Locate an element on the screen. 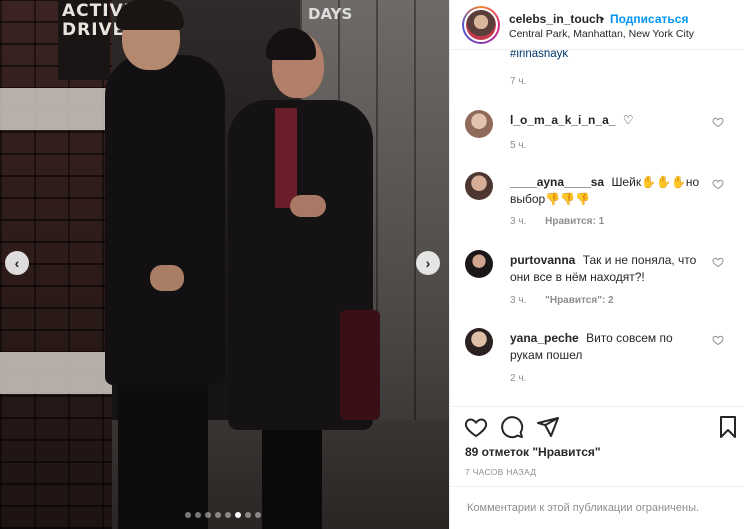  carousel-prev-button: ‹ is located at coordinates (17, 263).